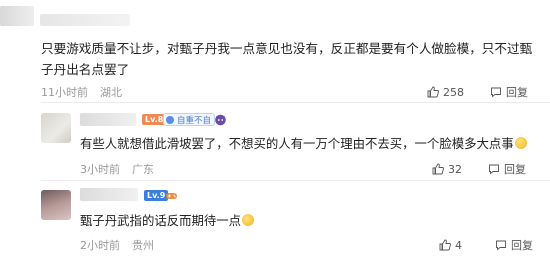 This screenshot has height=256, width=550. What do you see at coordinates (486, 245) in the screenshot?
I see `comment-actions: 4 回复` at bounding box center [486, 245].